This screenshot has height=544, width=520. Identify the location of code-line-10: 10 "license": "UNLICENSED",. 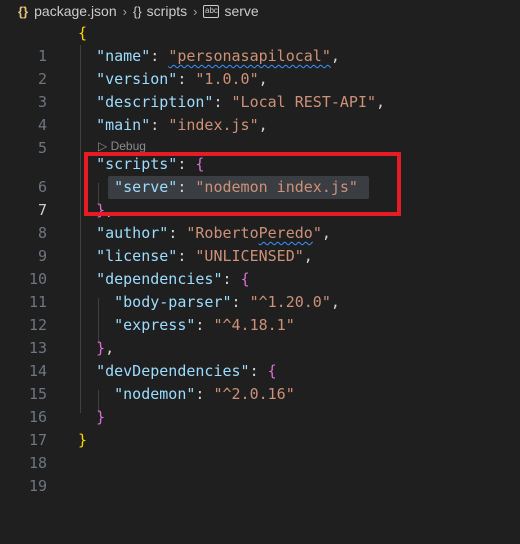
(260, 266).